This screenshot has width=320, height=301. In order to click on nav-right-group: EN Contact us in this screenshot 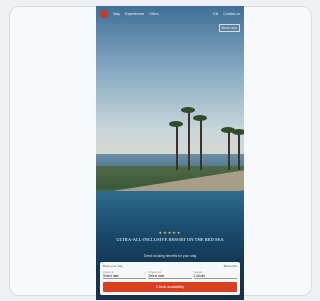, I will do `click(226, 14)`.